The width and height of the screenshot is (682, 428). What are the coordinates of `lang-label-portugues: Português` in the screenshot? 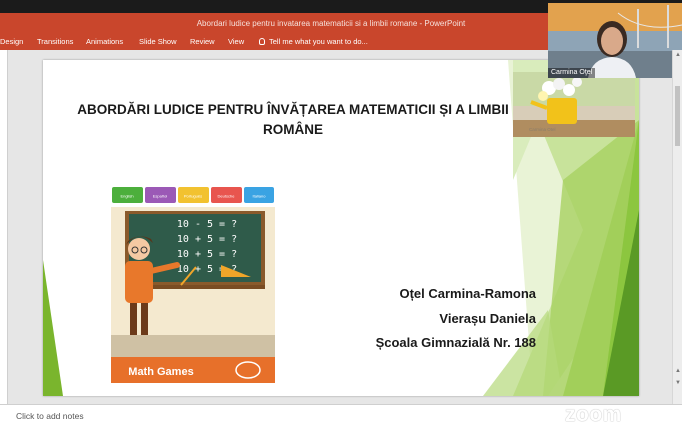 It's located at (193, 196).